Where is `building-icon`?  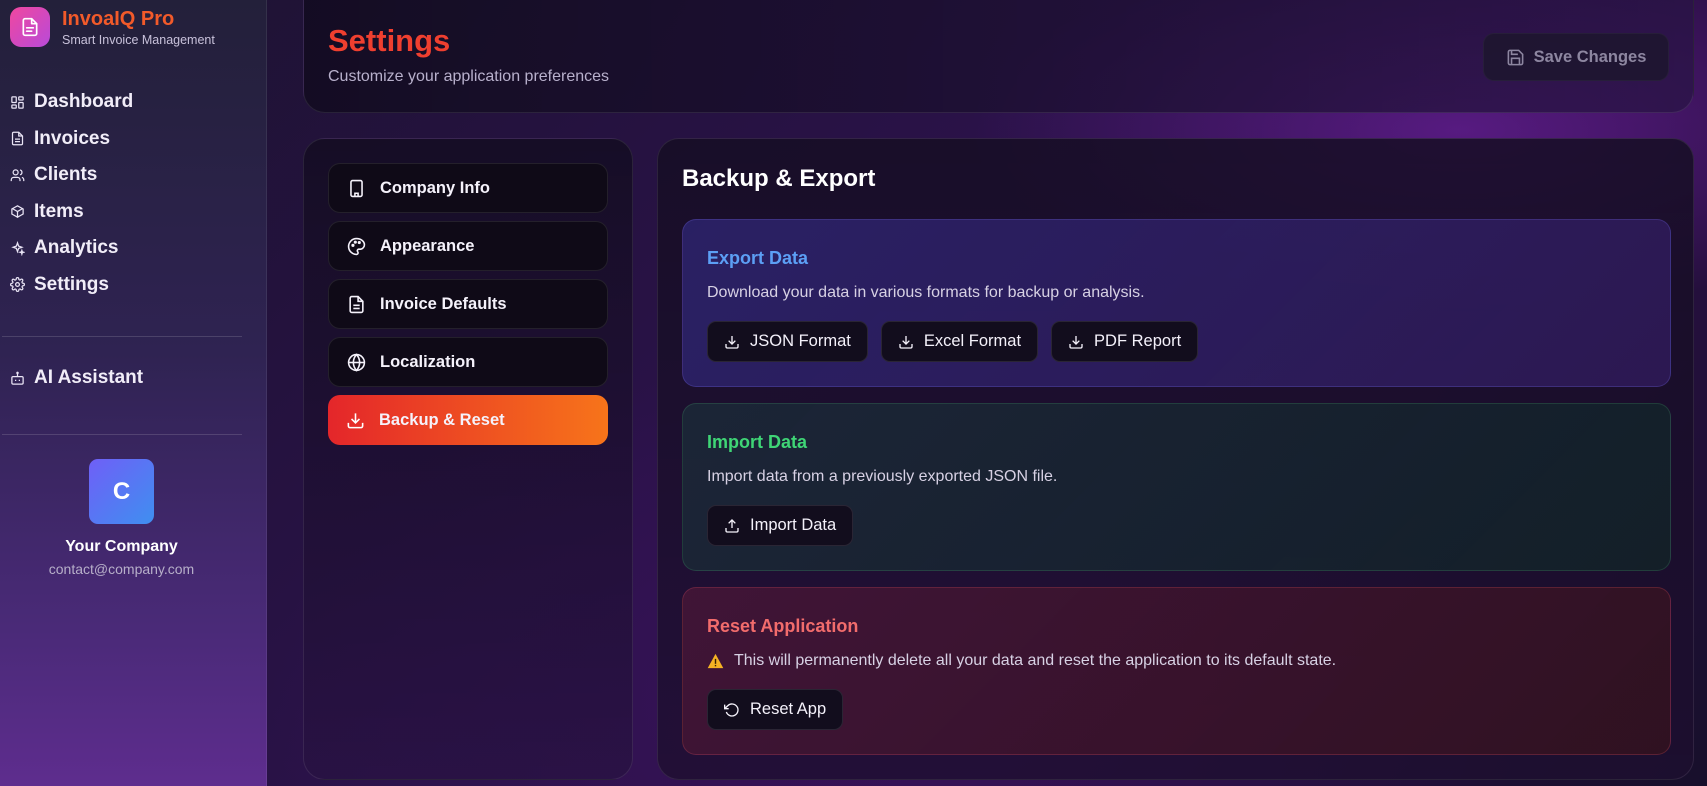
building-icon is located at coordinates (356, 188).